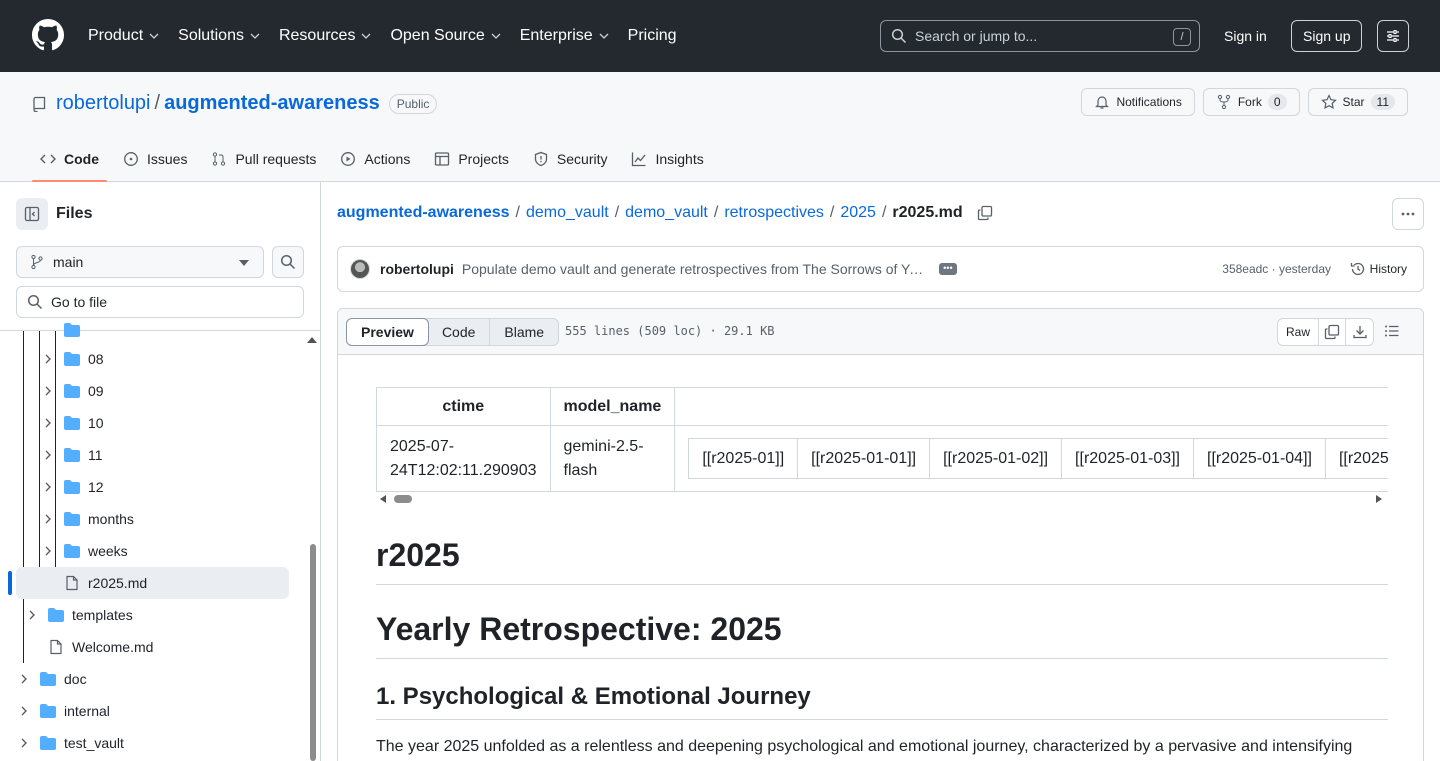 The image size is (1440, 761). Describe the element at coordinates (325, 36) in the screenshot. I see `nav-resources: Resources` at that location.